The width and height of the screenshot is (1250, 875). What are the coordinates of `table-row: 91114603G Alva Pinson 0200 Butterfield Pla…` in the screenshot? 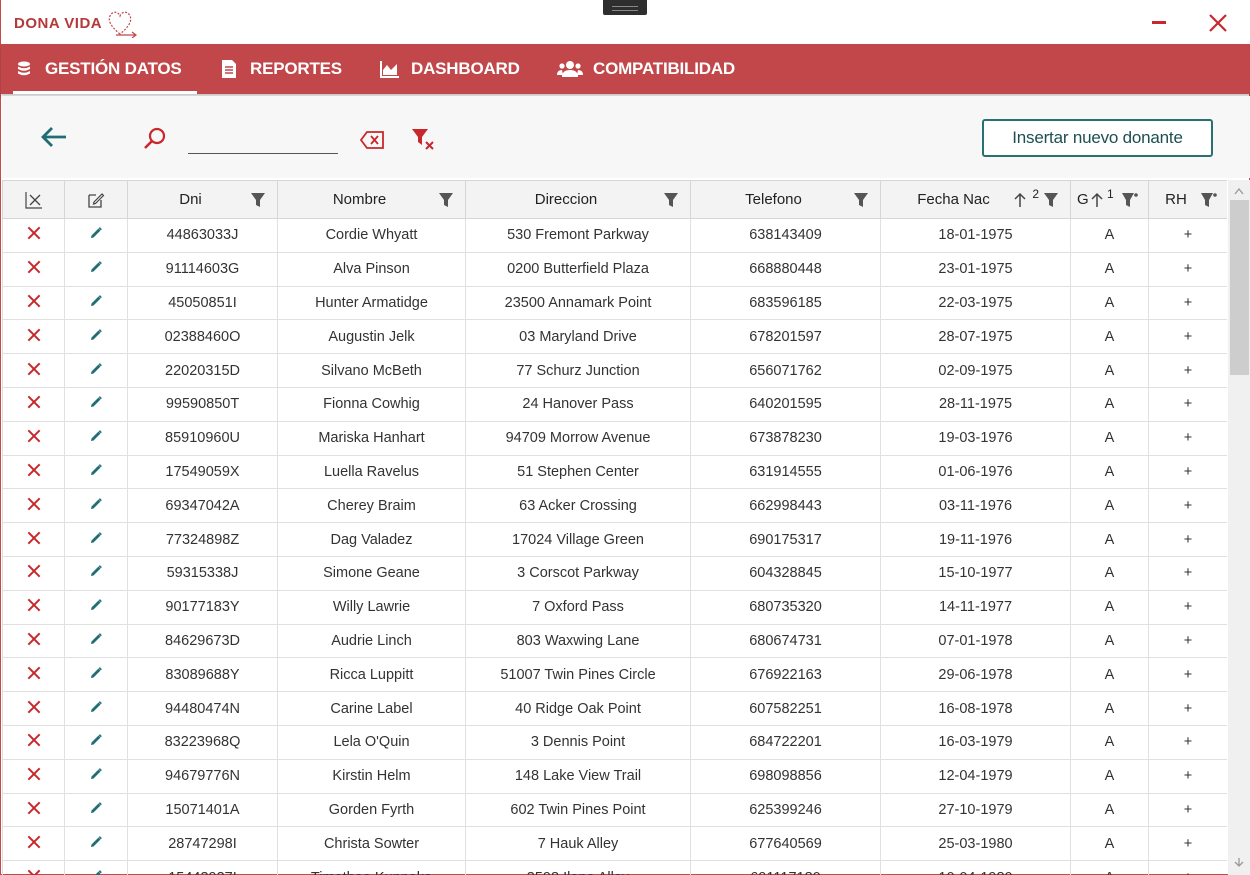 It's located at (614, 269).